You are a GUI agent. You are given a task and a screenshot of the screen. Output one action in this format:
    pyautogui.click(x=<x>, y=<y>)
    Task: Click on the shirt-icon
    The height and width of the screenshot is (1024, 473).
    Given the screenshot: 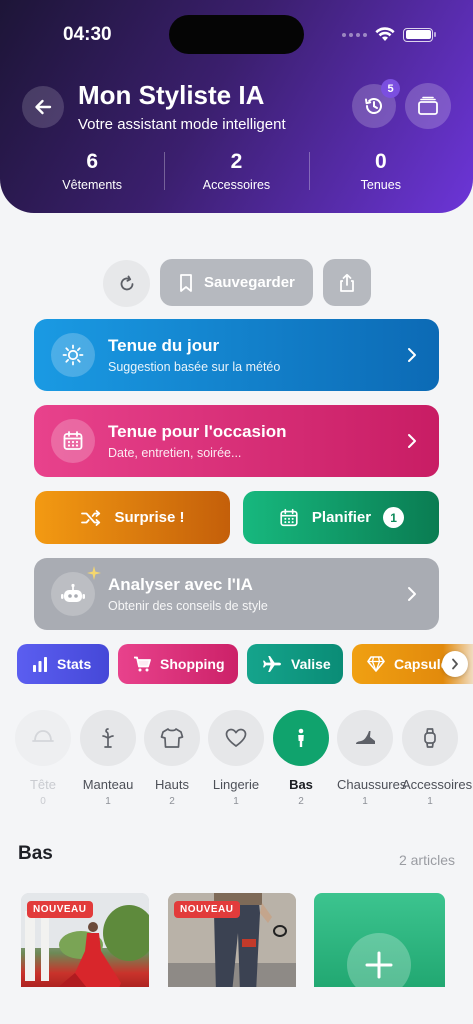 What is the action you would take?
    pyautogui.click(x=172, y=738)
    